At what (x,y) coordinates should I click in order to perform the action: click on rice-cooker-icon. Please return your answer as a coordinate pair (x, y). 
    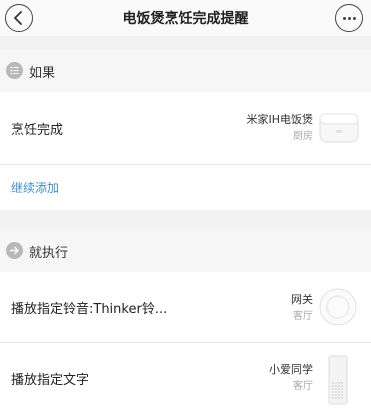
    Looking at the image, I should click on (339, 128).